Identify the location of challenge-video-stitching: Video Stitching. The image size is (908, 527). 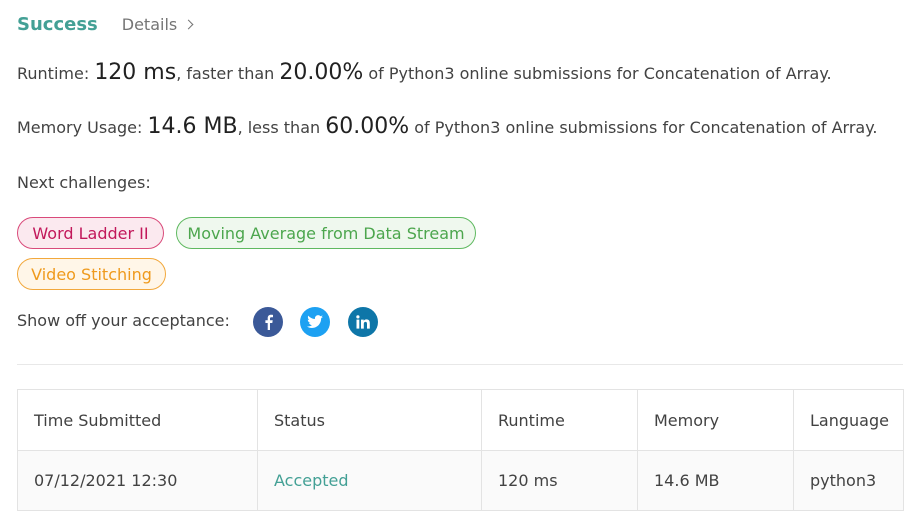
(91, 274).